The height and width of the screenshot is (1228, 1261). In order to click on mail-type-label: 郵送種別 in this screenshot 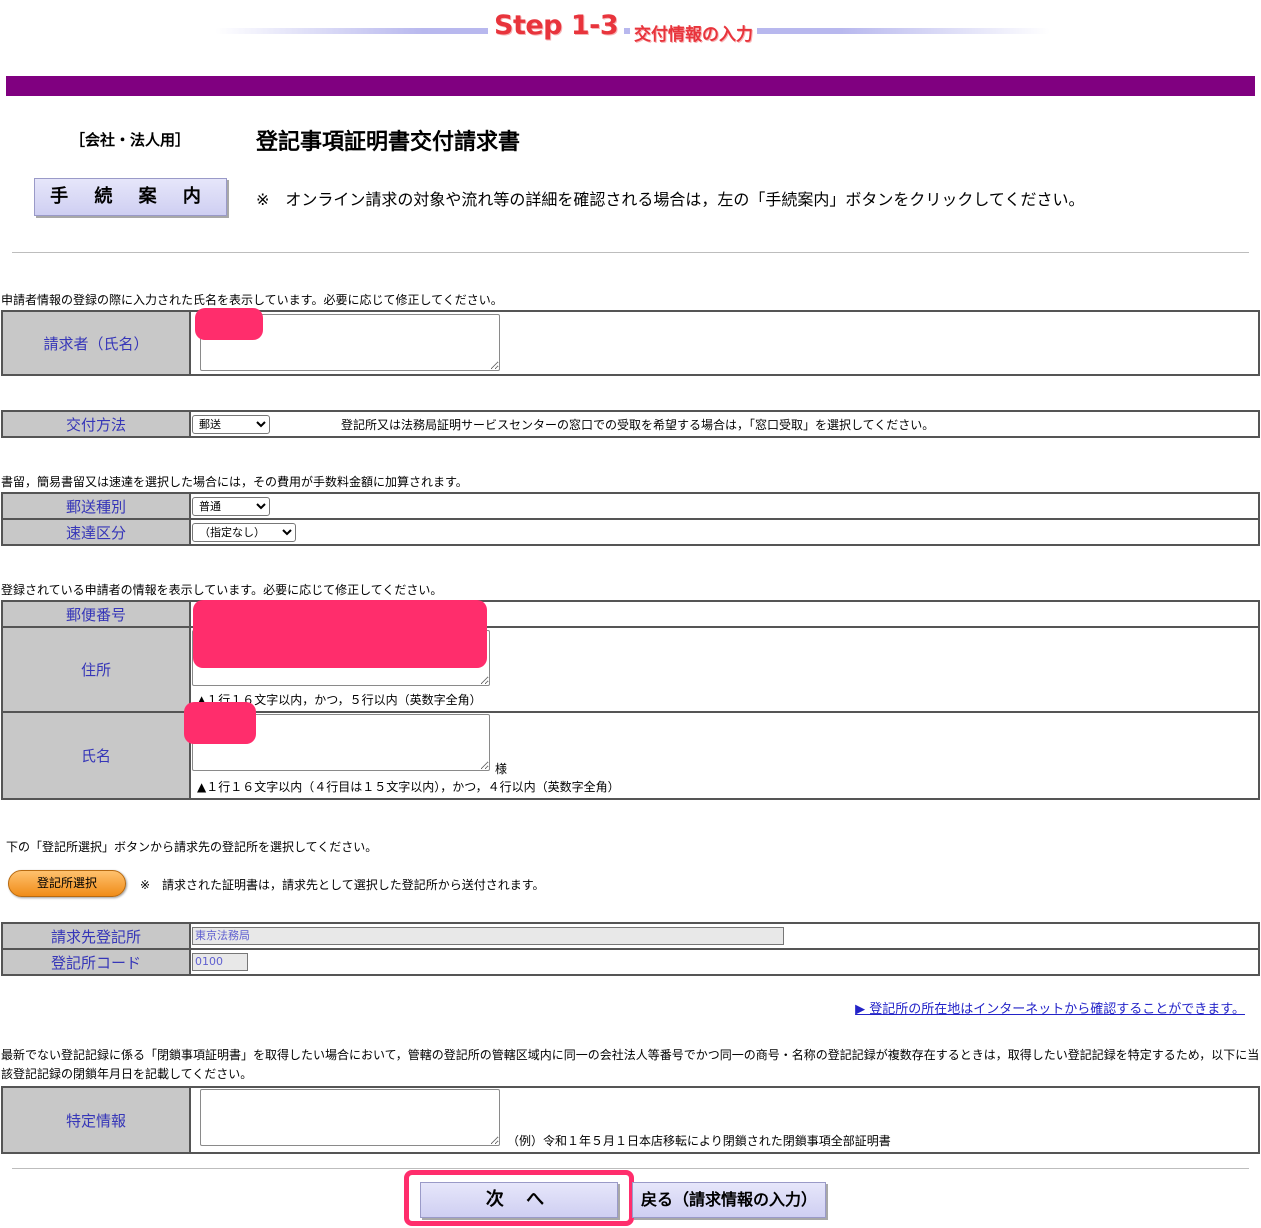, I will do `click(96, 506)`.